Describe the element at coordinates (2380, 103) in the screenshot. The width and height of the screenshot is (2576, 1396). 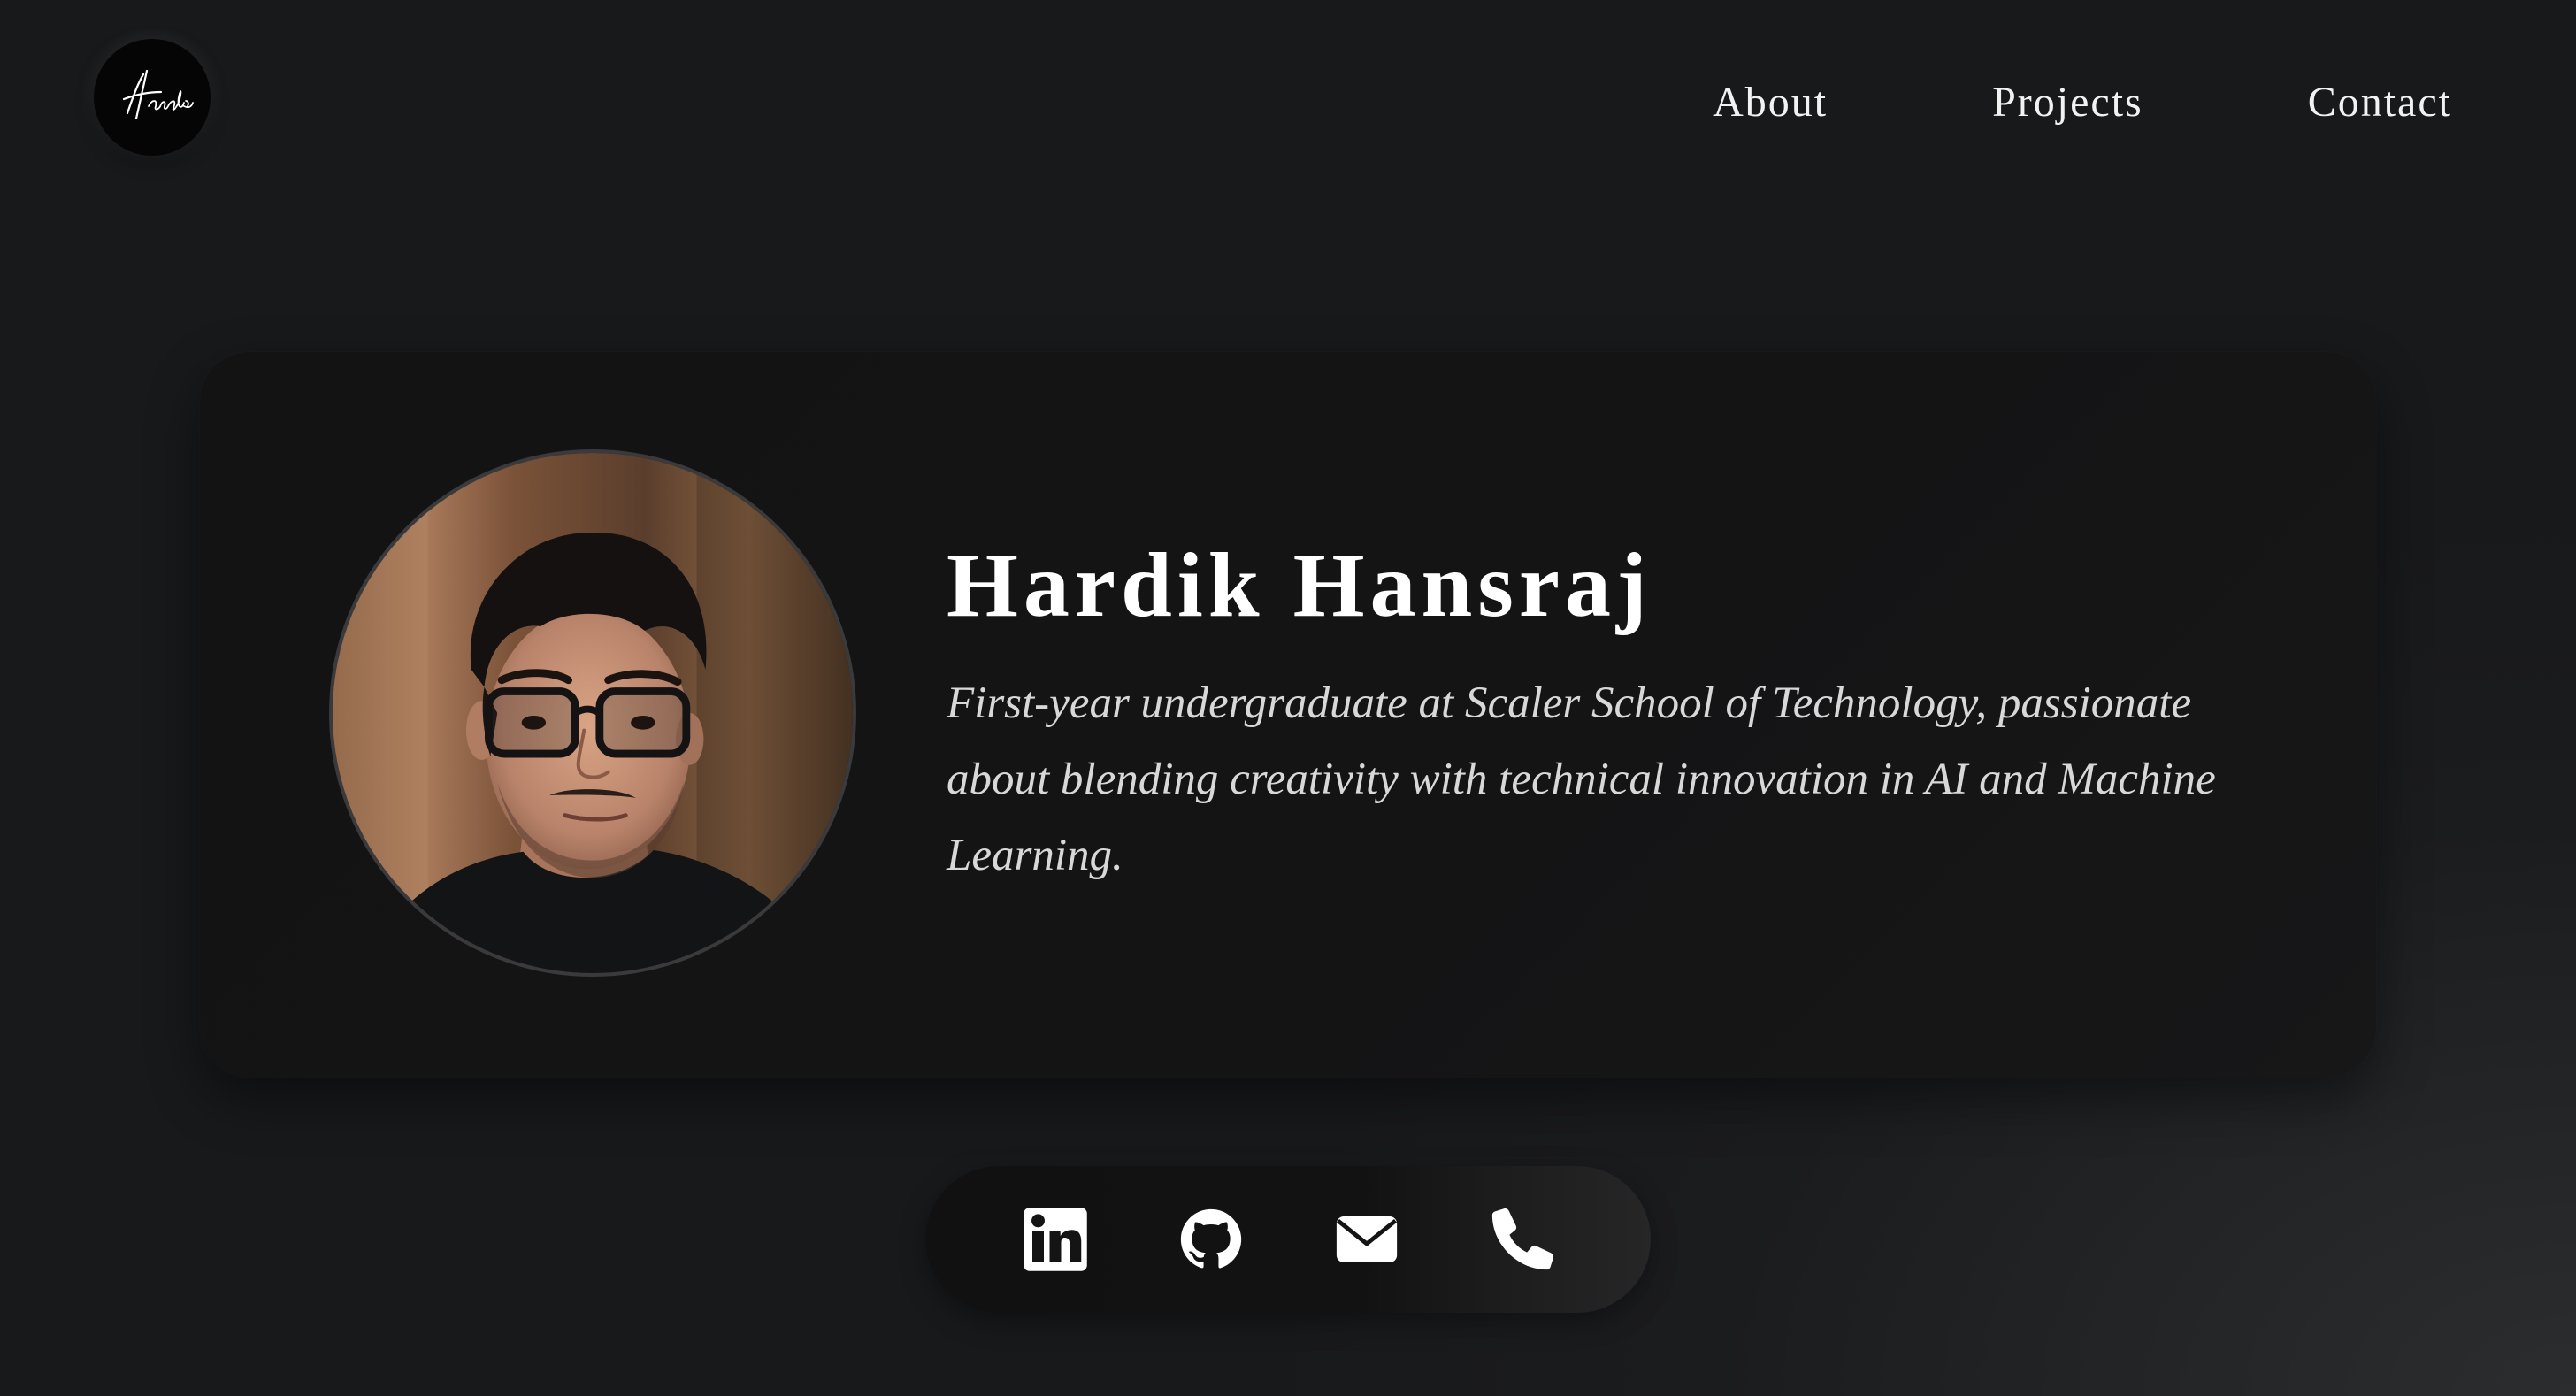
I see `nav-contact: Contact` at that location.